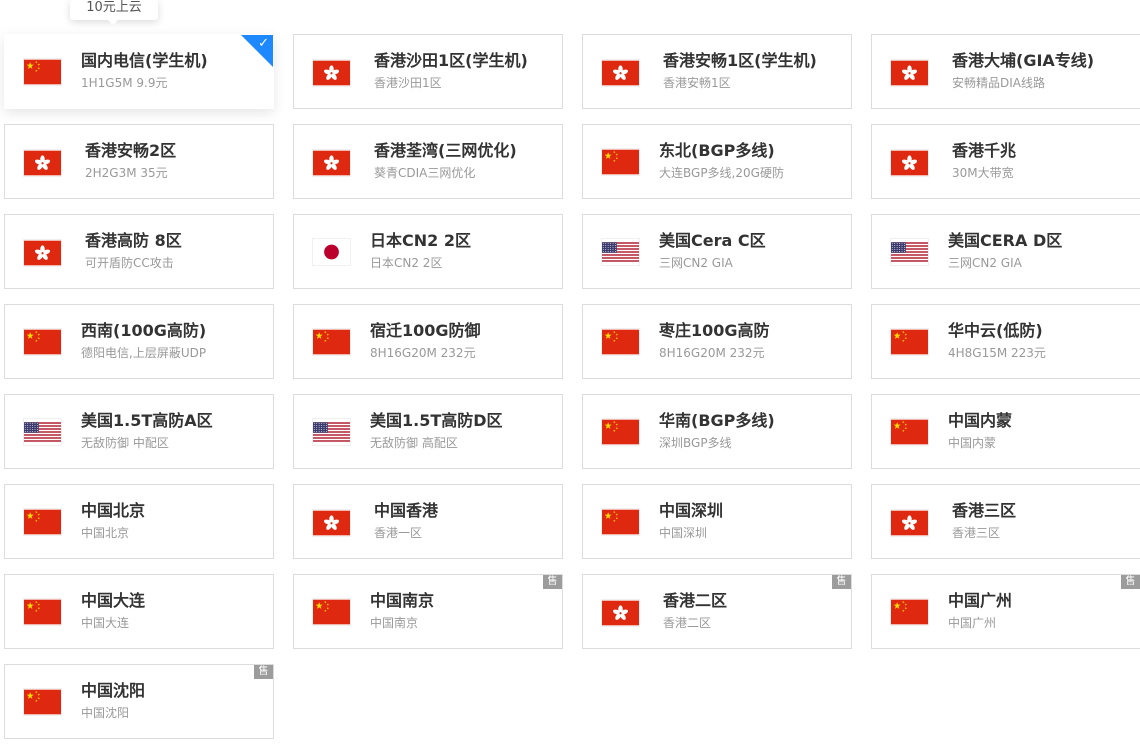 This screenshot has width=1140, height=750. I want to click on region-card: 中国沈阳 中国沈阳 售罄, so click(139, 701).